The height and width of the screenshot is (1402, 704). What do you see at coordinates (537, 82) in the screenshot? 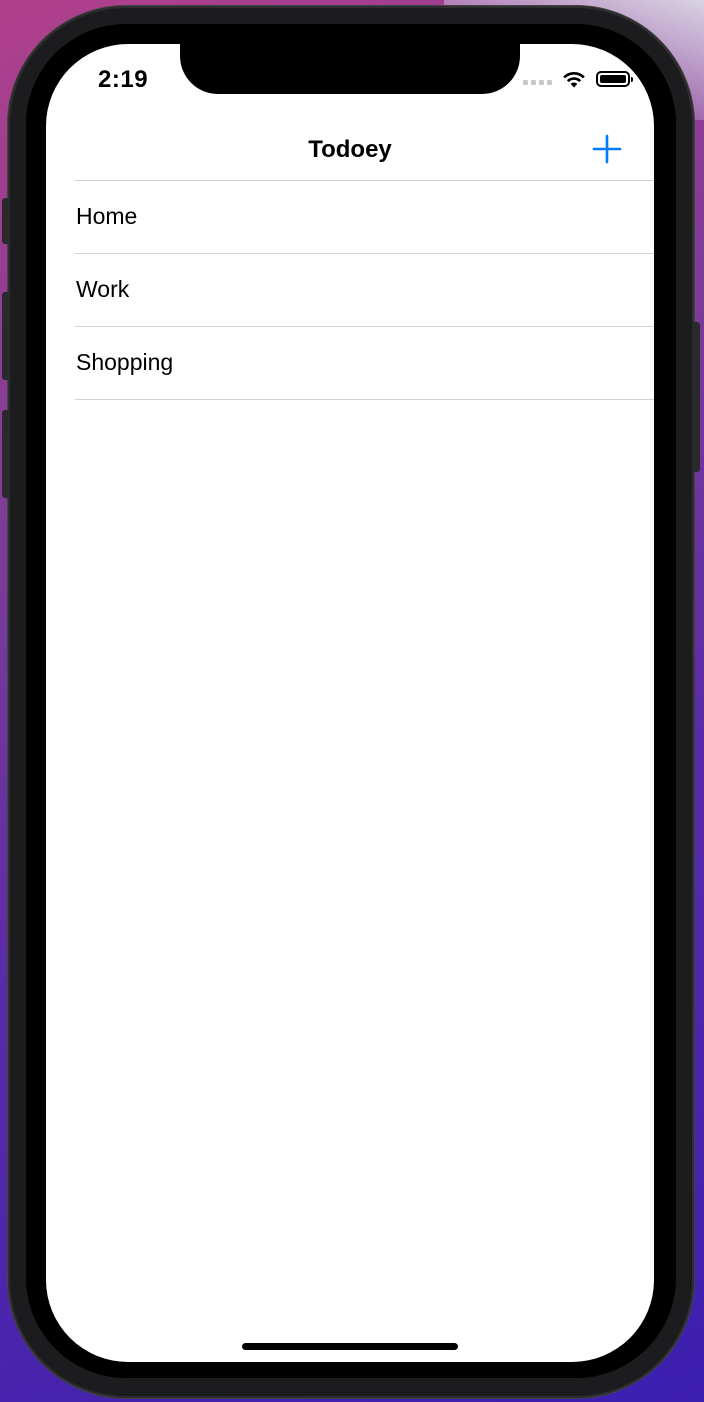
I see `cellular-signal-icon` at bounding box center [537, 82].